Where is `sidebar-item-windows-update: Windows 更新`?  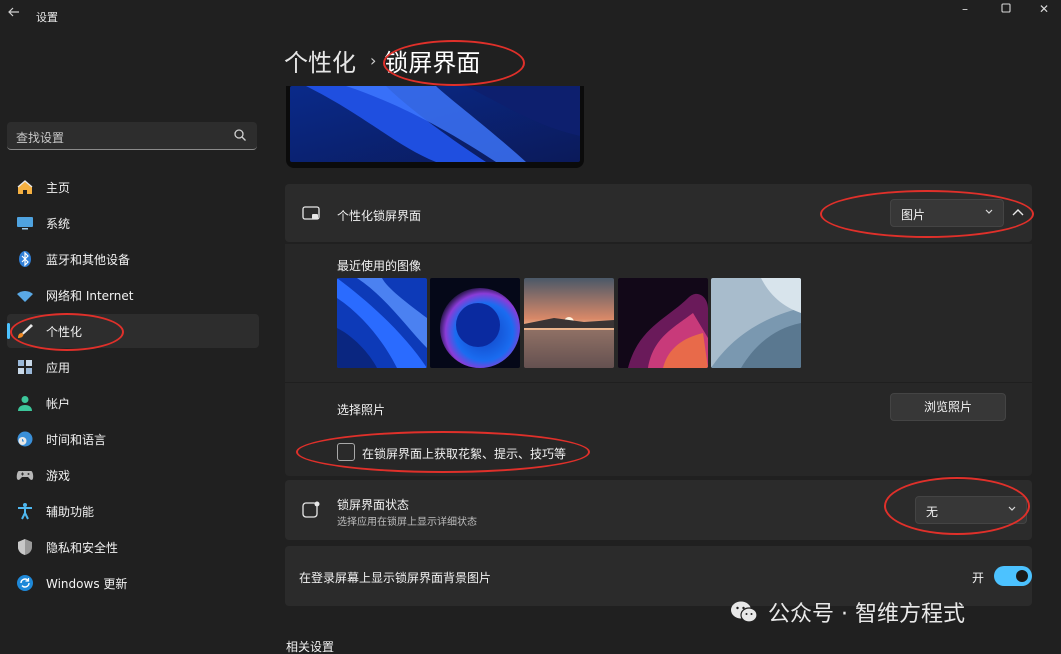 sidebar-item-windows-update: Windows 更新 is located at coordinates (133, 583).